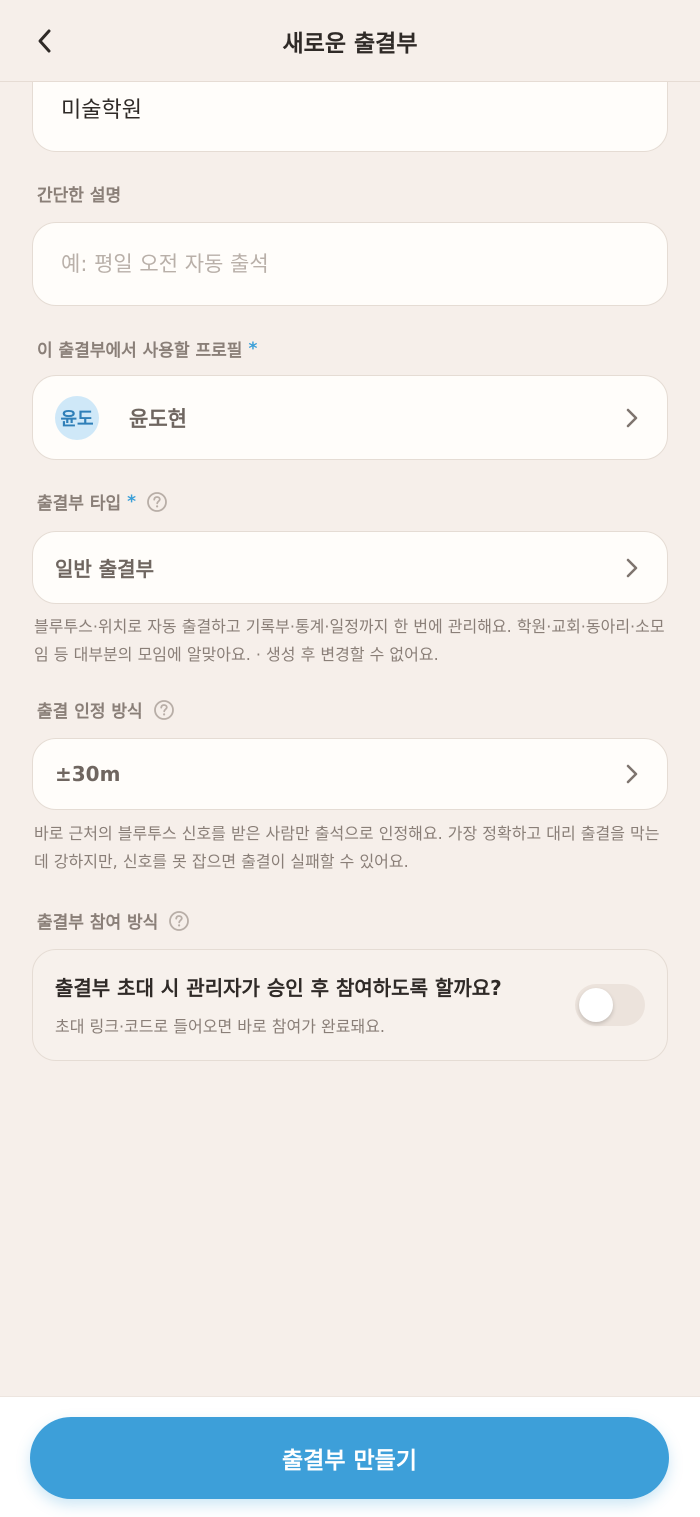  What do you see at coordinates (88, 774) in the screenshot?
I see `method-value: ±30m` at bounding box center [88, 774].